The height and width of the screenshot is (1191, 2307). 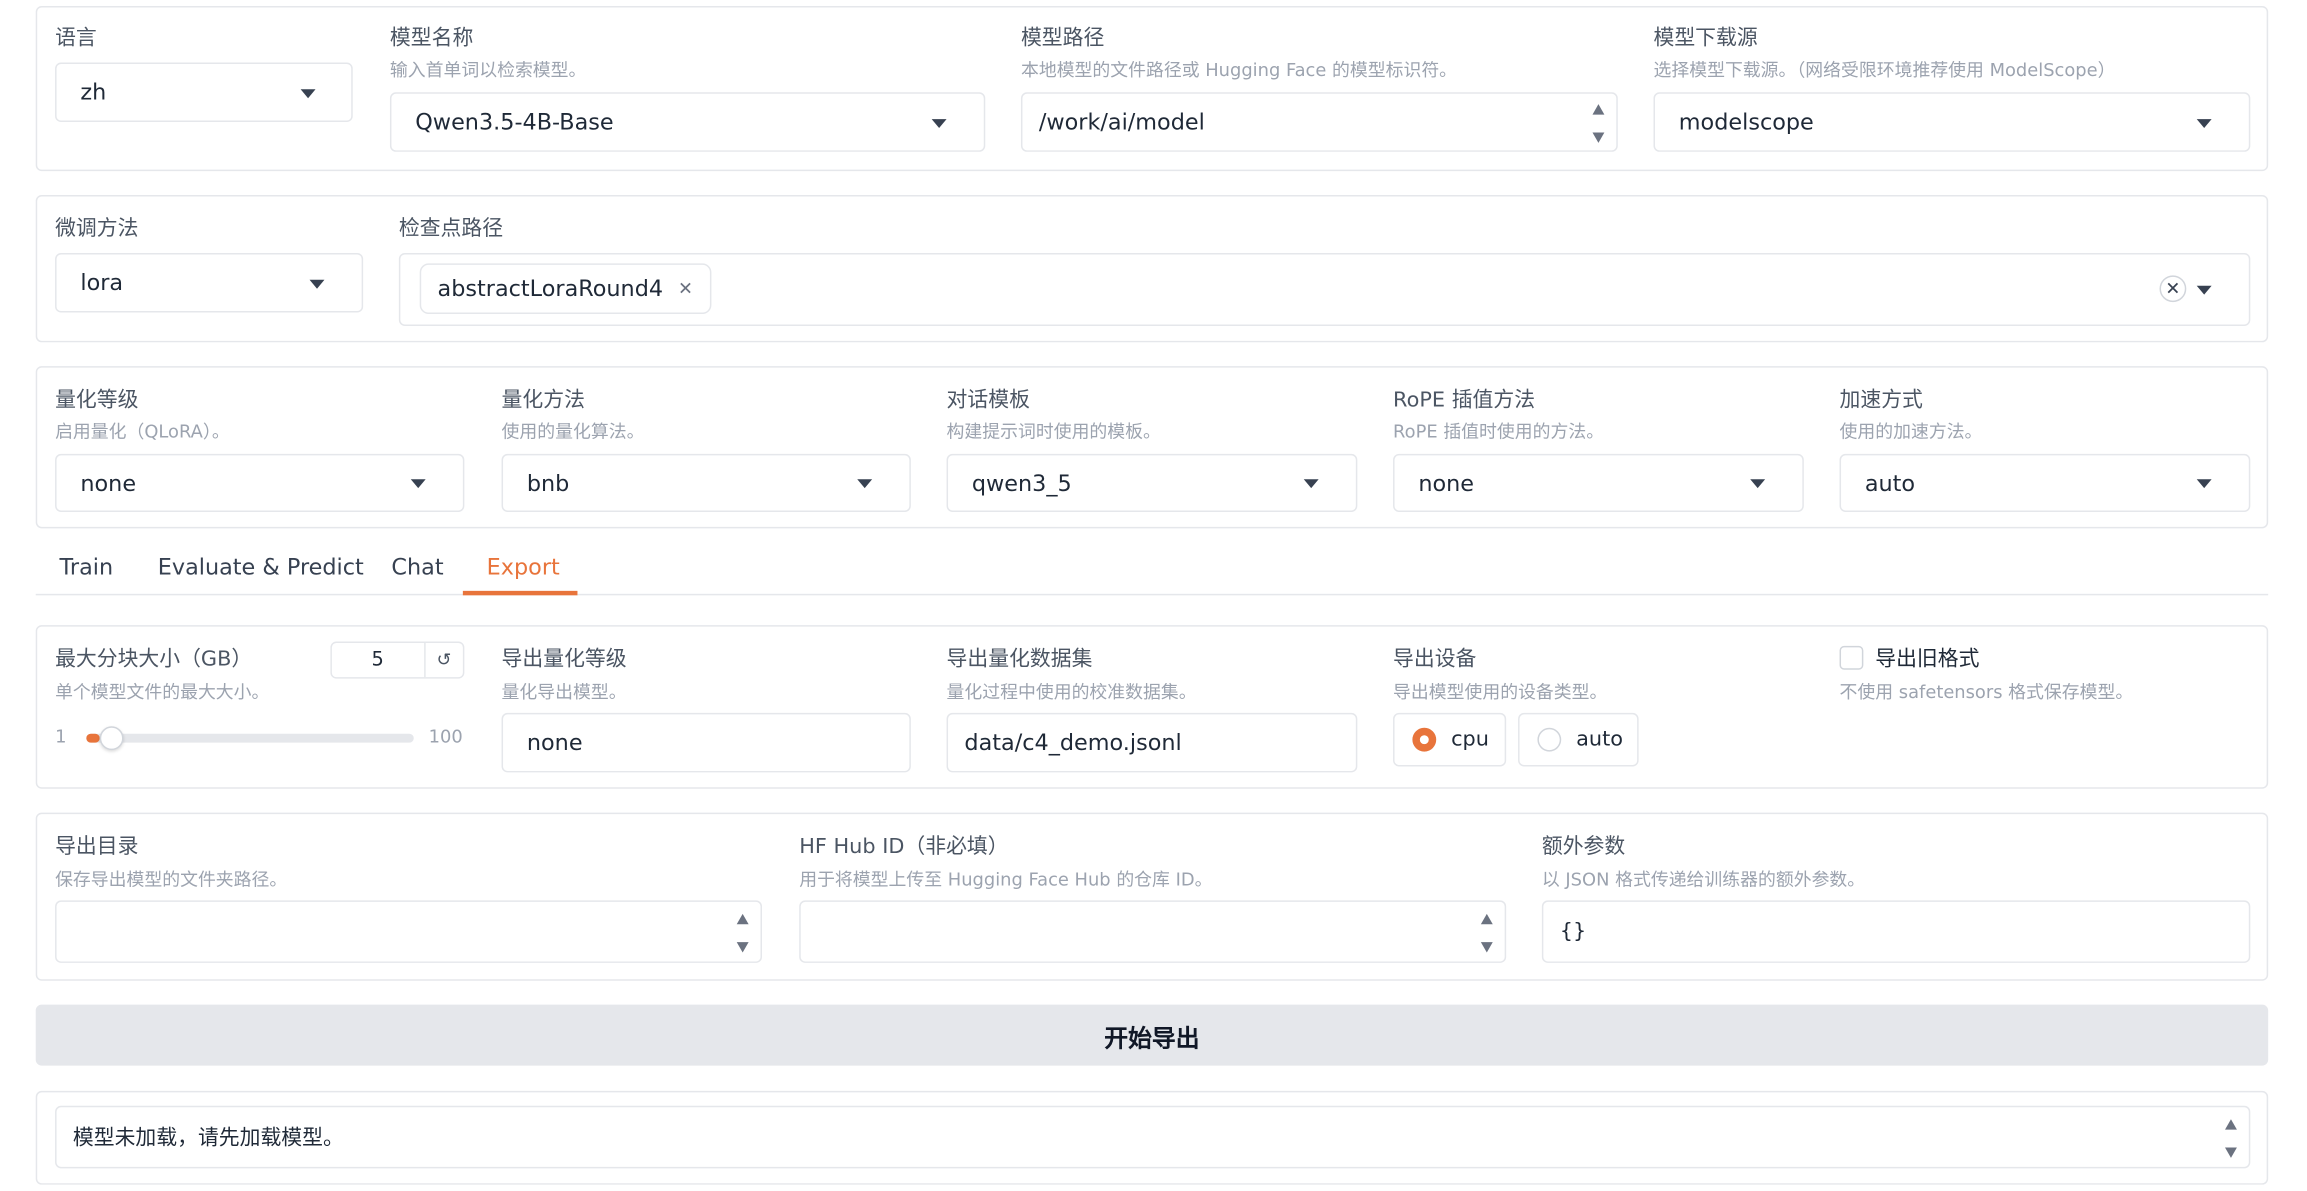 I want to click on quant-method-label: 量化方法, so click(x=543, y=400).